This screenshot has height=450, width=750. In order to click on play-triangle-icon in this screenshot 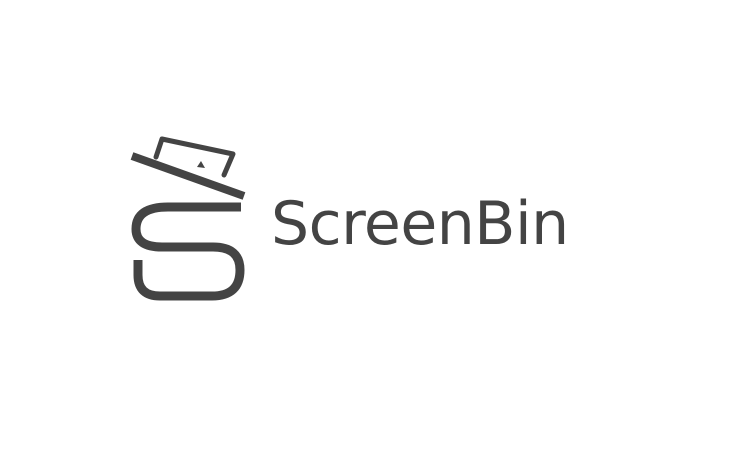, I will do `click(201, 164)`.